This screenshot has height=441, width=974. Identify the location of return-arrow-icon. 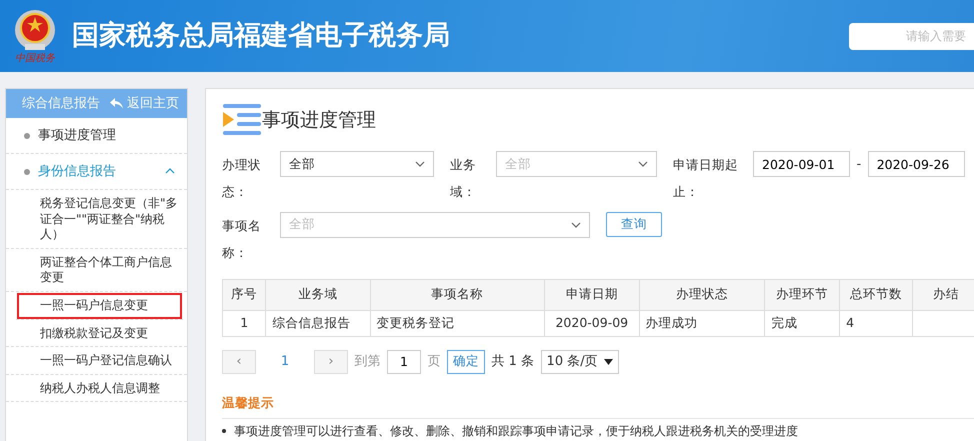
(116, 103).